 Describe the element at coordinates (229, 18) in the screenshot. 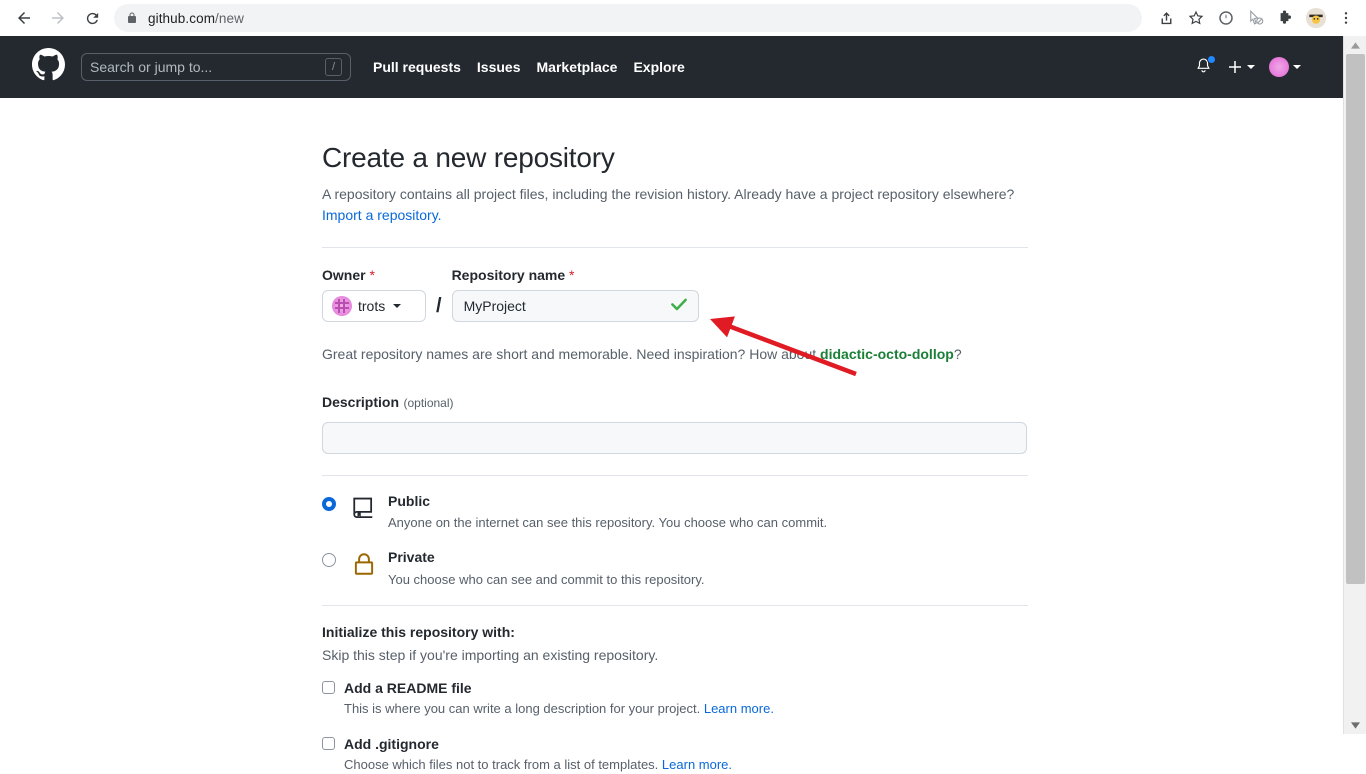

I see `url-path: /new` at that location.